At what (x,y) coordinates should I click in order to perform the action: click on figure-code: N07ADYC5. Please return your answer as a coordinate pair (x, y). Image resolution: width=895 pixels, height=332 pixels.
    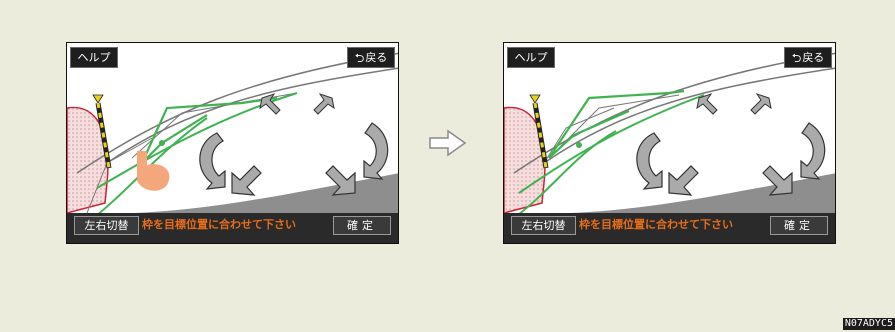
    Looking at the image, I should click on (868, 324).